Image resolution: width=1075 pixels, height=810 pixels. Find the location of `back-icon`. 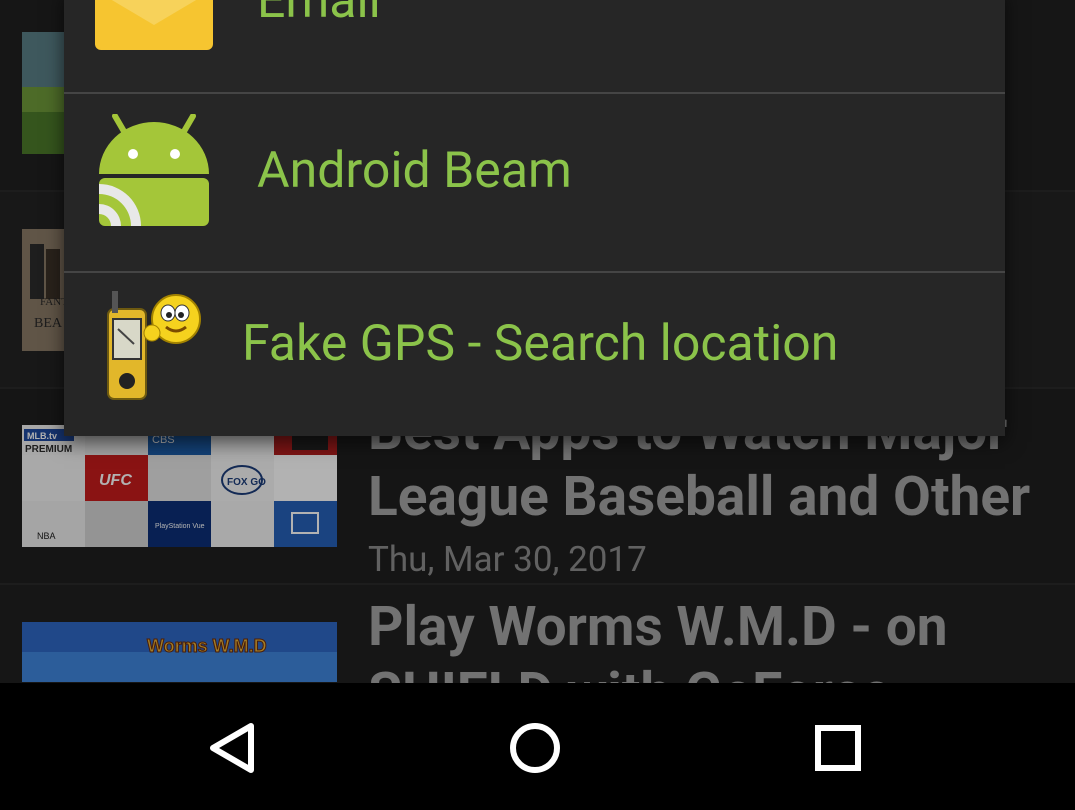

back-icon is located at coordinates (232, 748).